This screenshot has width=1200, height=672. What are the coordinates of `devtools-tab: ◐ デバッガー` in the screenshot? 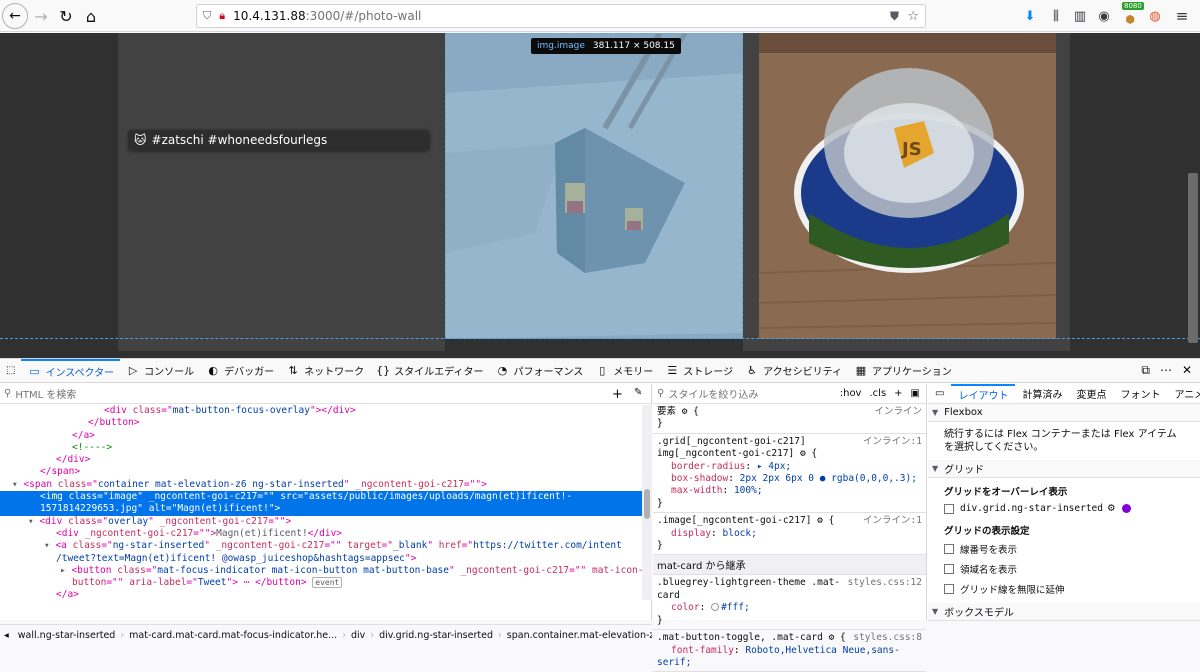 It's located at (240, 371).